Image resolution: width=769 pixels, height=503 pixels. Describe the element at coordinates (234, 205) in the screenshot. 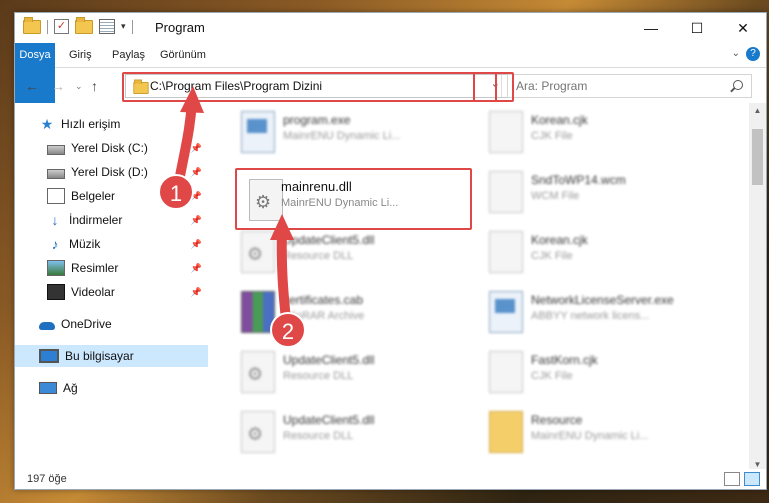

I see `annotation-arrows` at that location.